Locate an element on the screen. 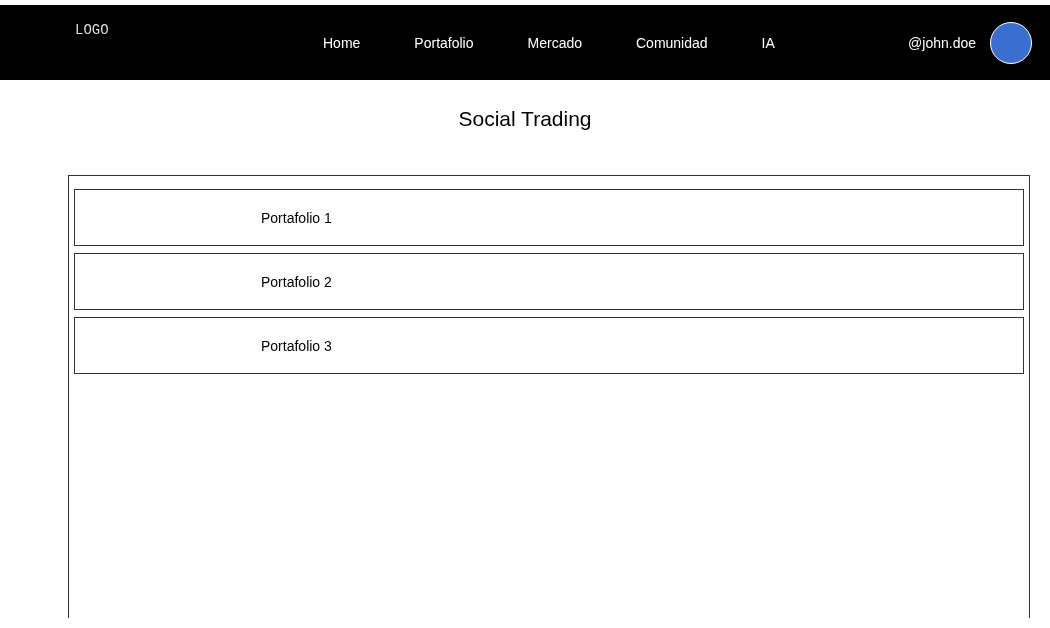  logo: LOGO is located at coordinates (199, 29).